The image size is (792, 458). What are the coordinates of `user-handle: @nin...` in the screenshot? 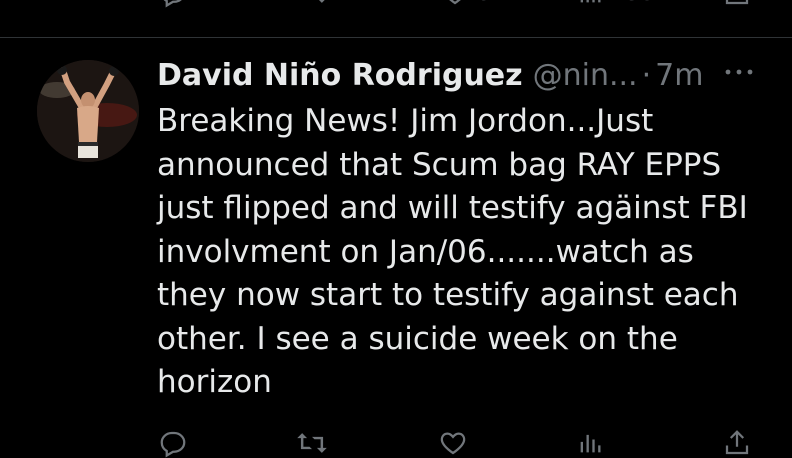 It's located at (585, 75).